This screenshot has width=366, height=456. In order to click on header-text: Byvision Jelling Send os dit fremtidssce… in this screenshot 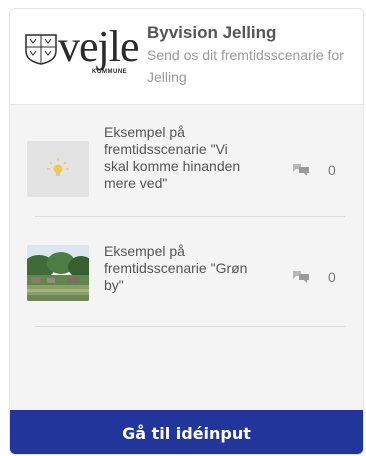, I will do `click(252, 55)`.